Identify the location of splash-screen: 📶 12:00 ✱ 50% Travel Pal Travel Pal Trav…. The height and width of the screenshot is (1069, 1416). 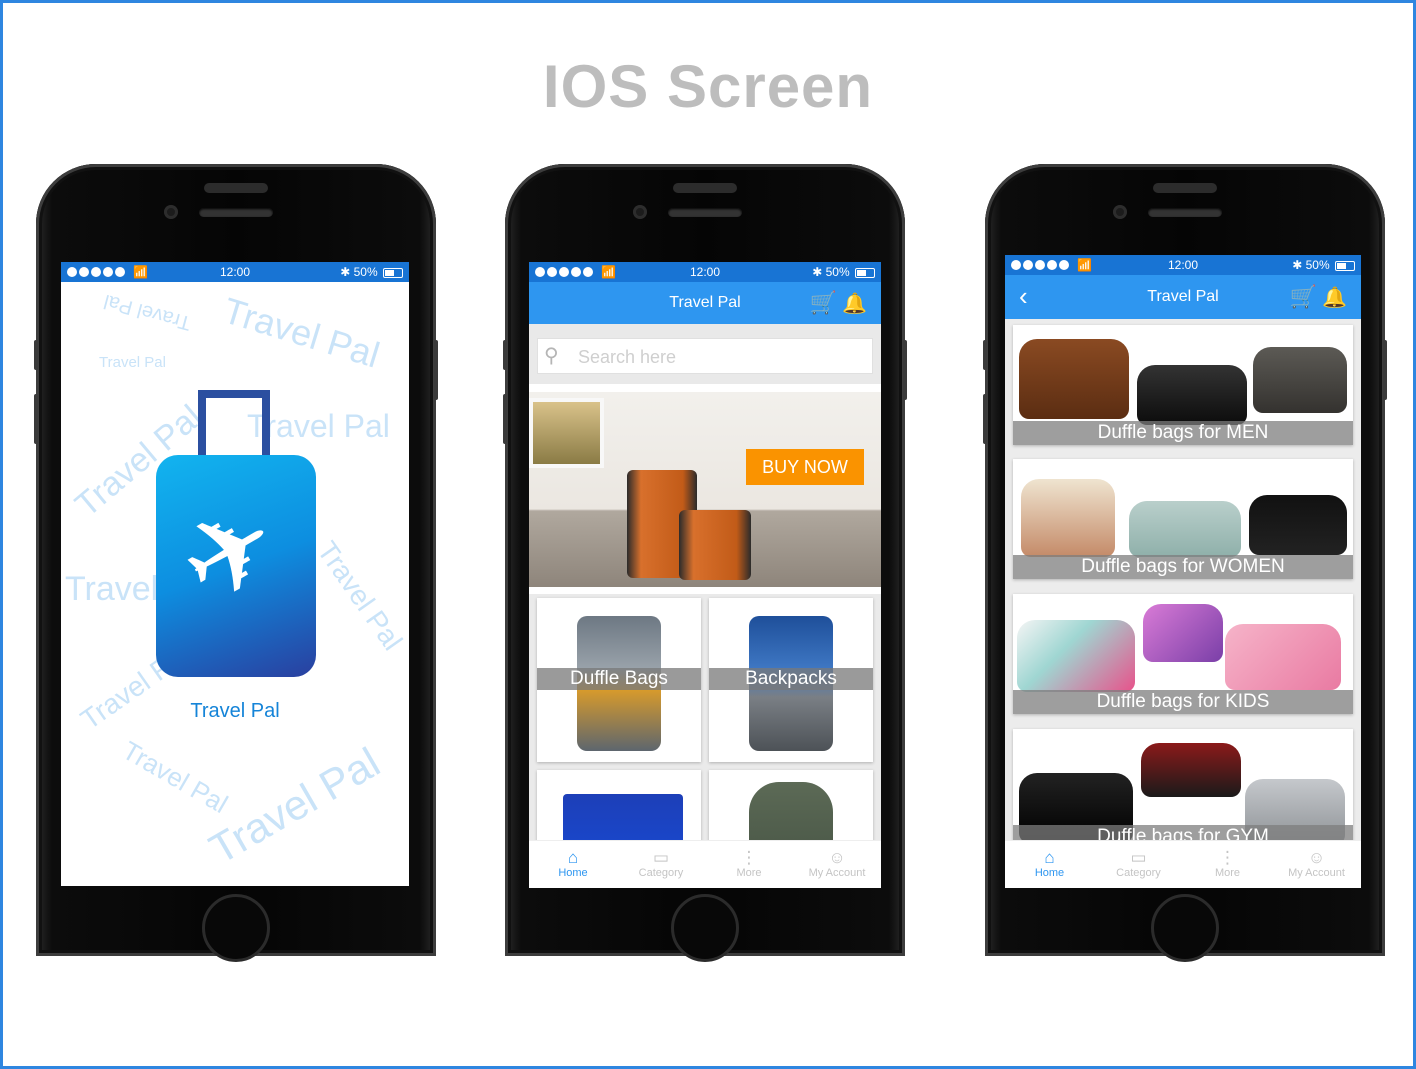
(235, 574).